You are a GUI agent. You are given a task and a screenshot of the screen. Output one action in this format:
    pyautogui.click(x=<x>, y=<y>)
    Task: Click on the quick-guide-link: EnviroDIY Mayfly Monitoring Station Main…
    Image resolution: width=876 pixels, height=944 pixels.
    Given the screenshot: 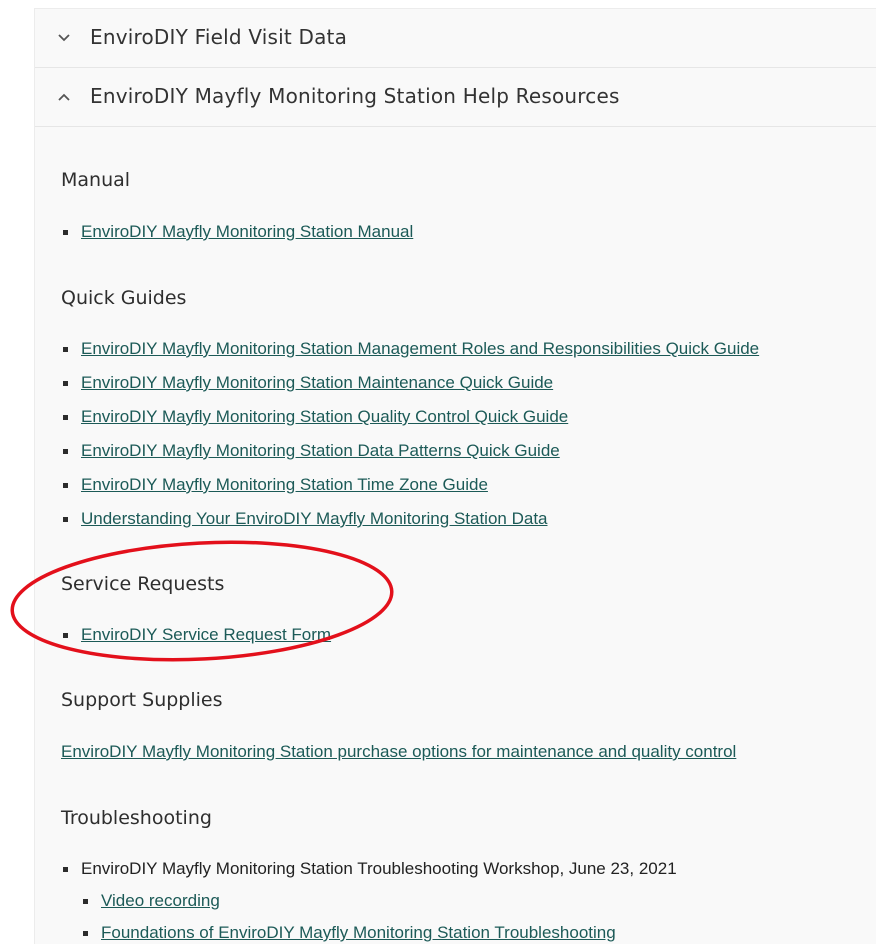 What is the action you would take?
    pyautogui.click(x=317, y=383)
    